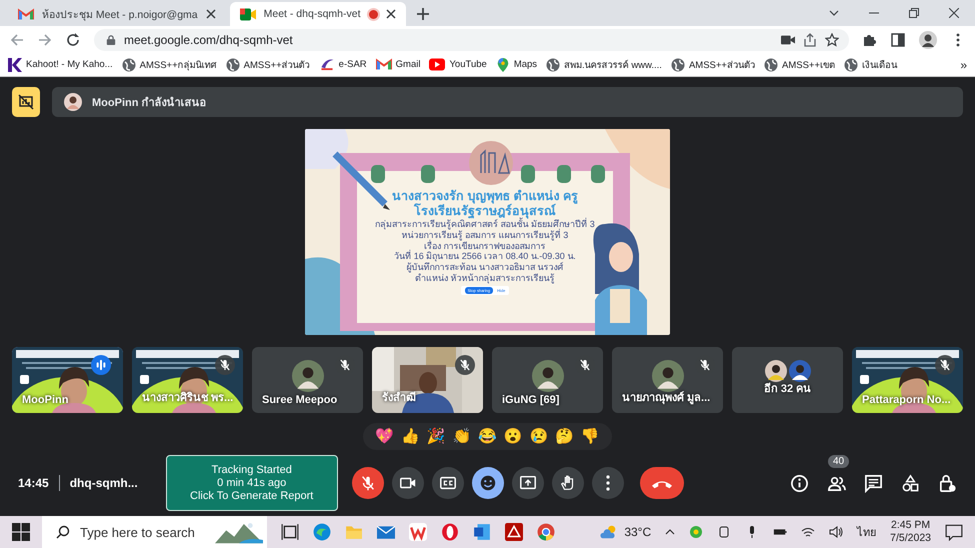 The width and height of the screenshot is (975, 548). What do you see at coordinates (386, 532) in the screenshot?
I see `envelope-icon` at bounding box center [386, 532].